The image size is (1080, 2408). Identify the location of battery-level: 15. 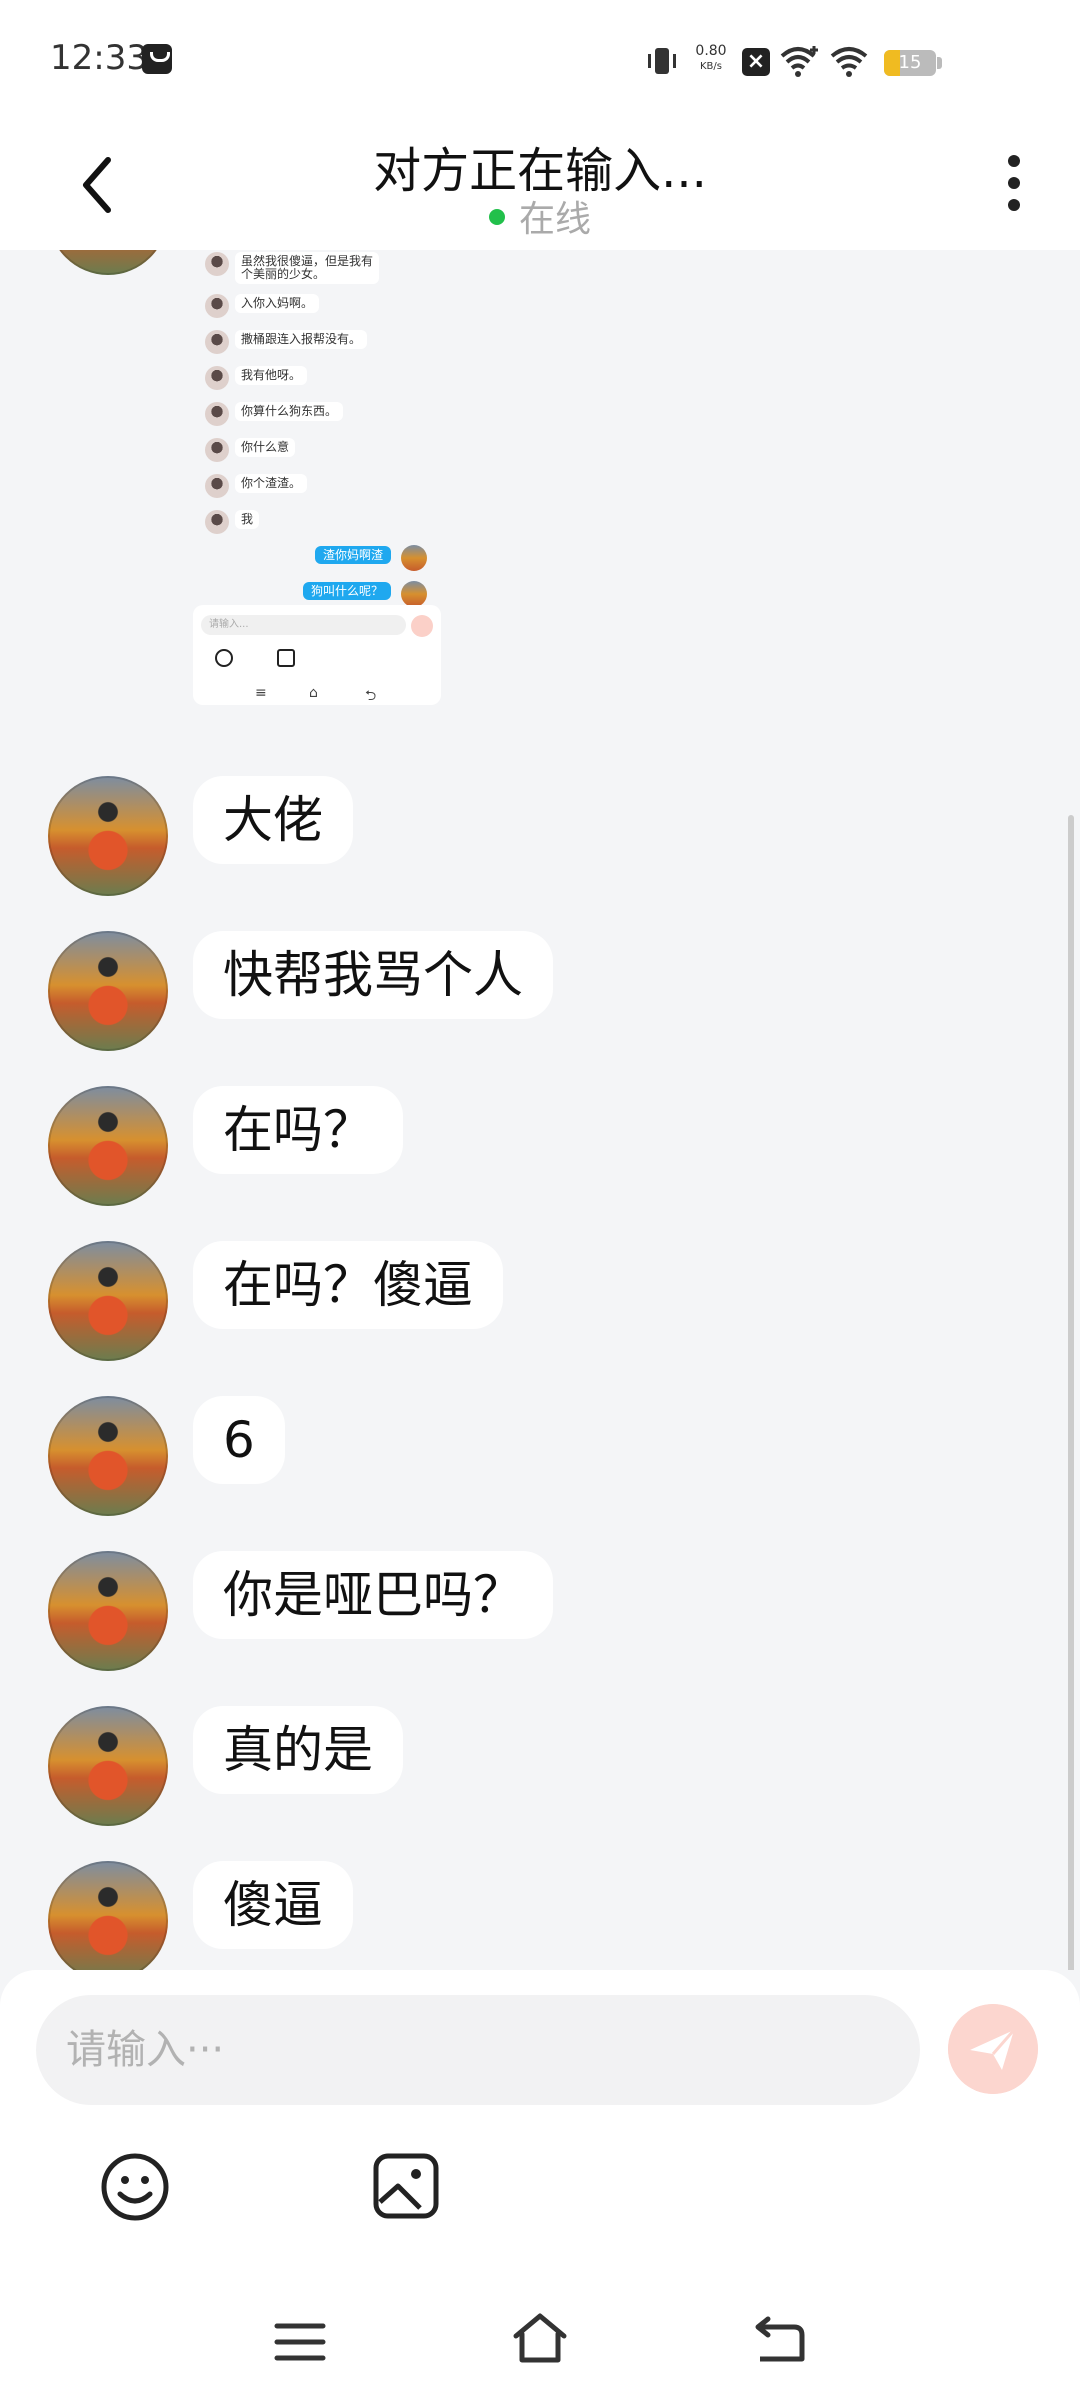
(910, 62).